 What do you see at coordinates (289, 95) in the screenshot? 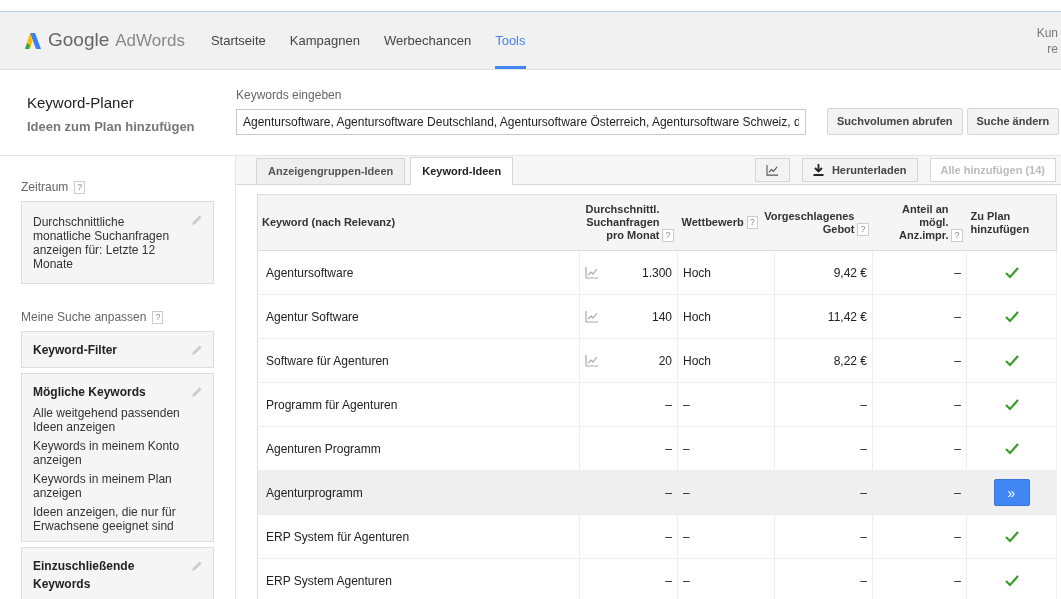
I see `field-label: Keywords eingeben` at bounding box center [289, 95].